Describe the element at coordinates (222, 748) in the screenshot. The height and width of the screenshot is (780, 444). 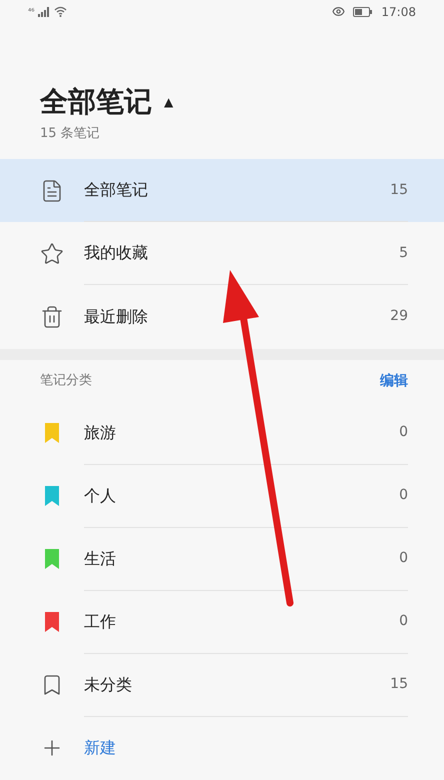
I see `new-category-button: 新建` at that location.